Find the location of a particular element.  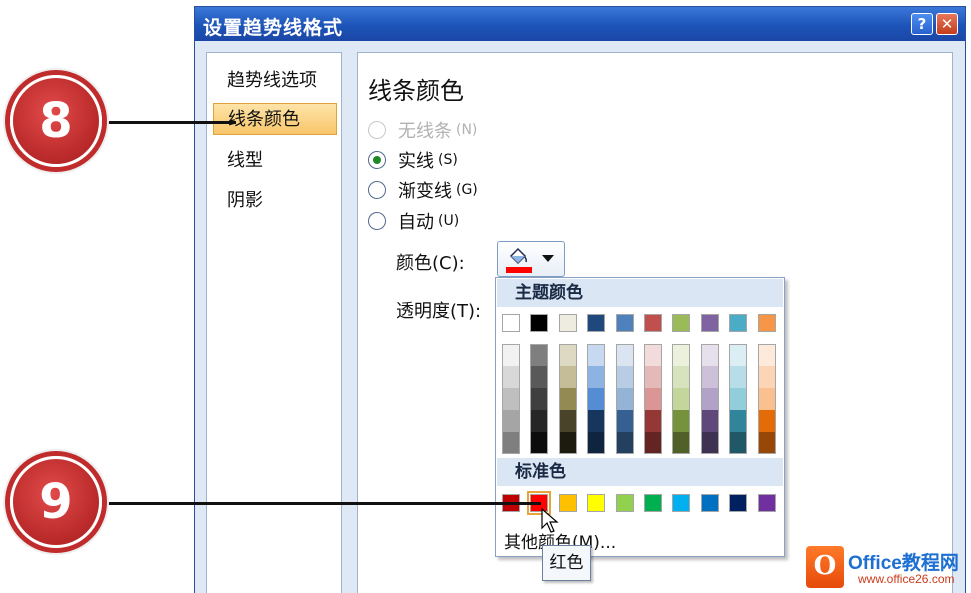

option-solid-line-label: 实线 is located at coordinates (416, 161).